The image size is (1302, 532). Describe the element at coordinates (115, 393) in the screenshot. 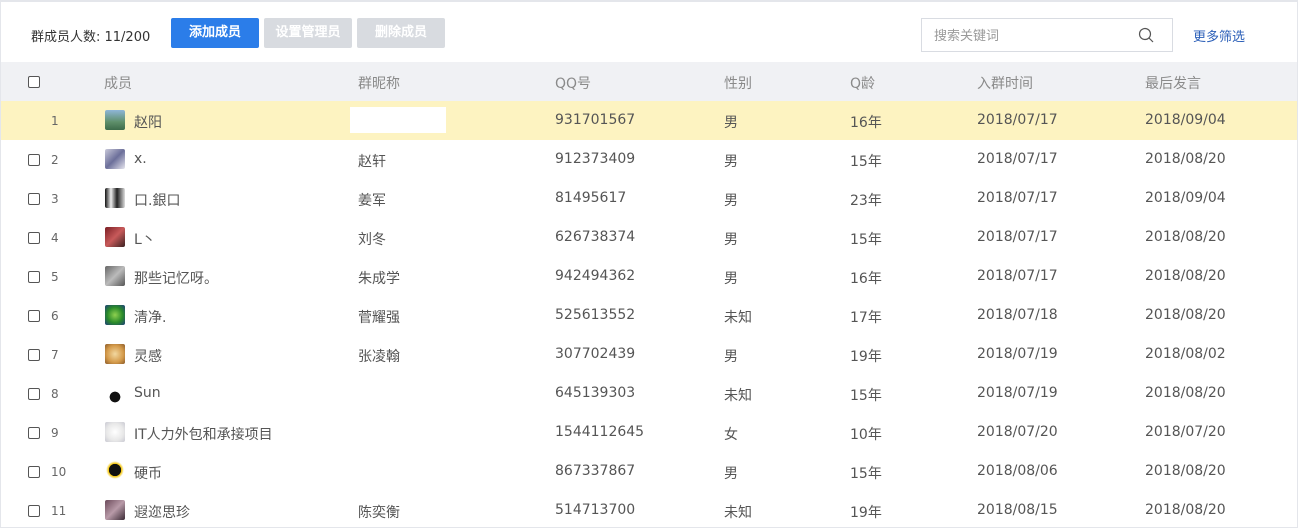

I see `silhouette-avatar` at that location.